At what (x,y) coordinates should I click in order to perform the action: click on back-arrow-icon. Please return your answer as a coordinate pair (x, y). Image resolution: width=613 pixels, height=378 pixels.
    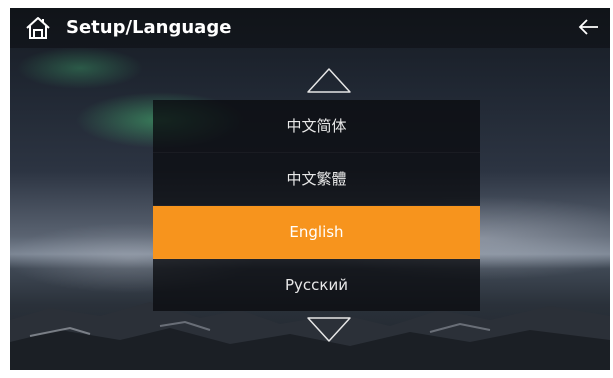
    Looking at the image, I should click on (588, 27).